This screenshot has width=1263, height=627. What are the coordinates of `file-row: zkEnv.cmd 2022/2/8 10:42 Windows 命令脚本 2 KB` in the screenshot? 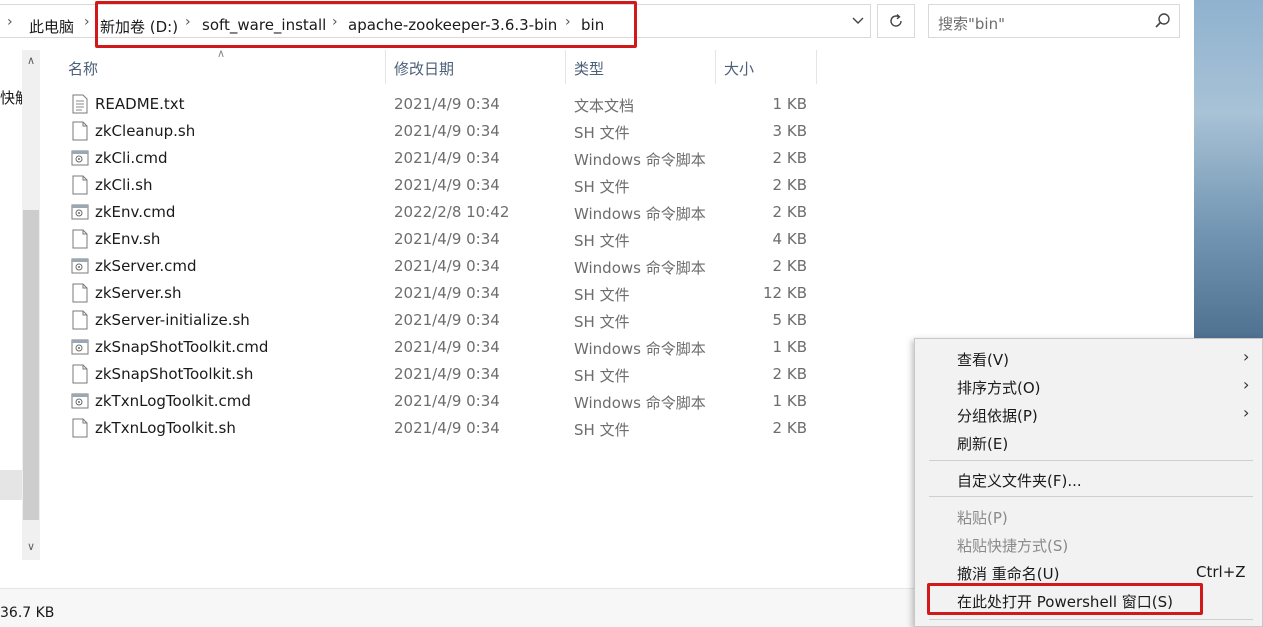 It's located at (440, 212).